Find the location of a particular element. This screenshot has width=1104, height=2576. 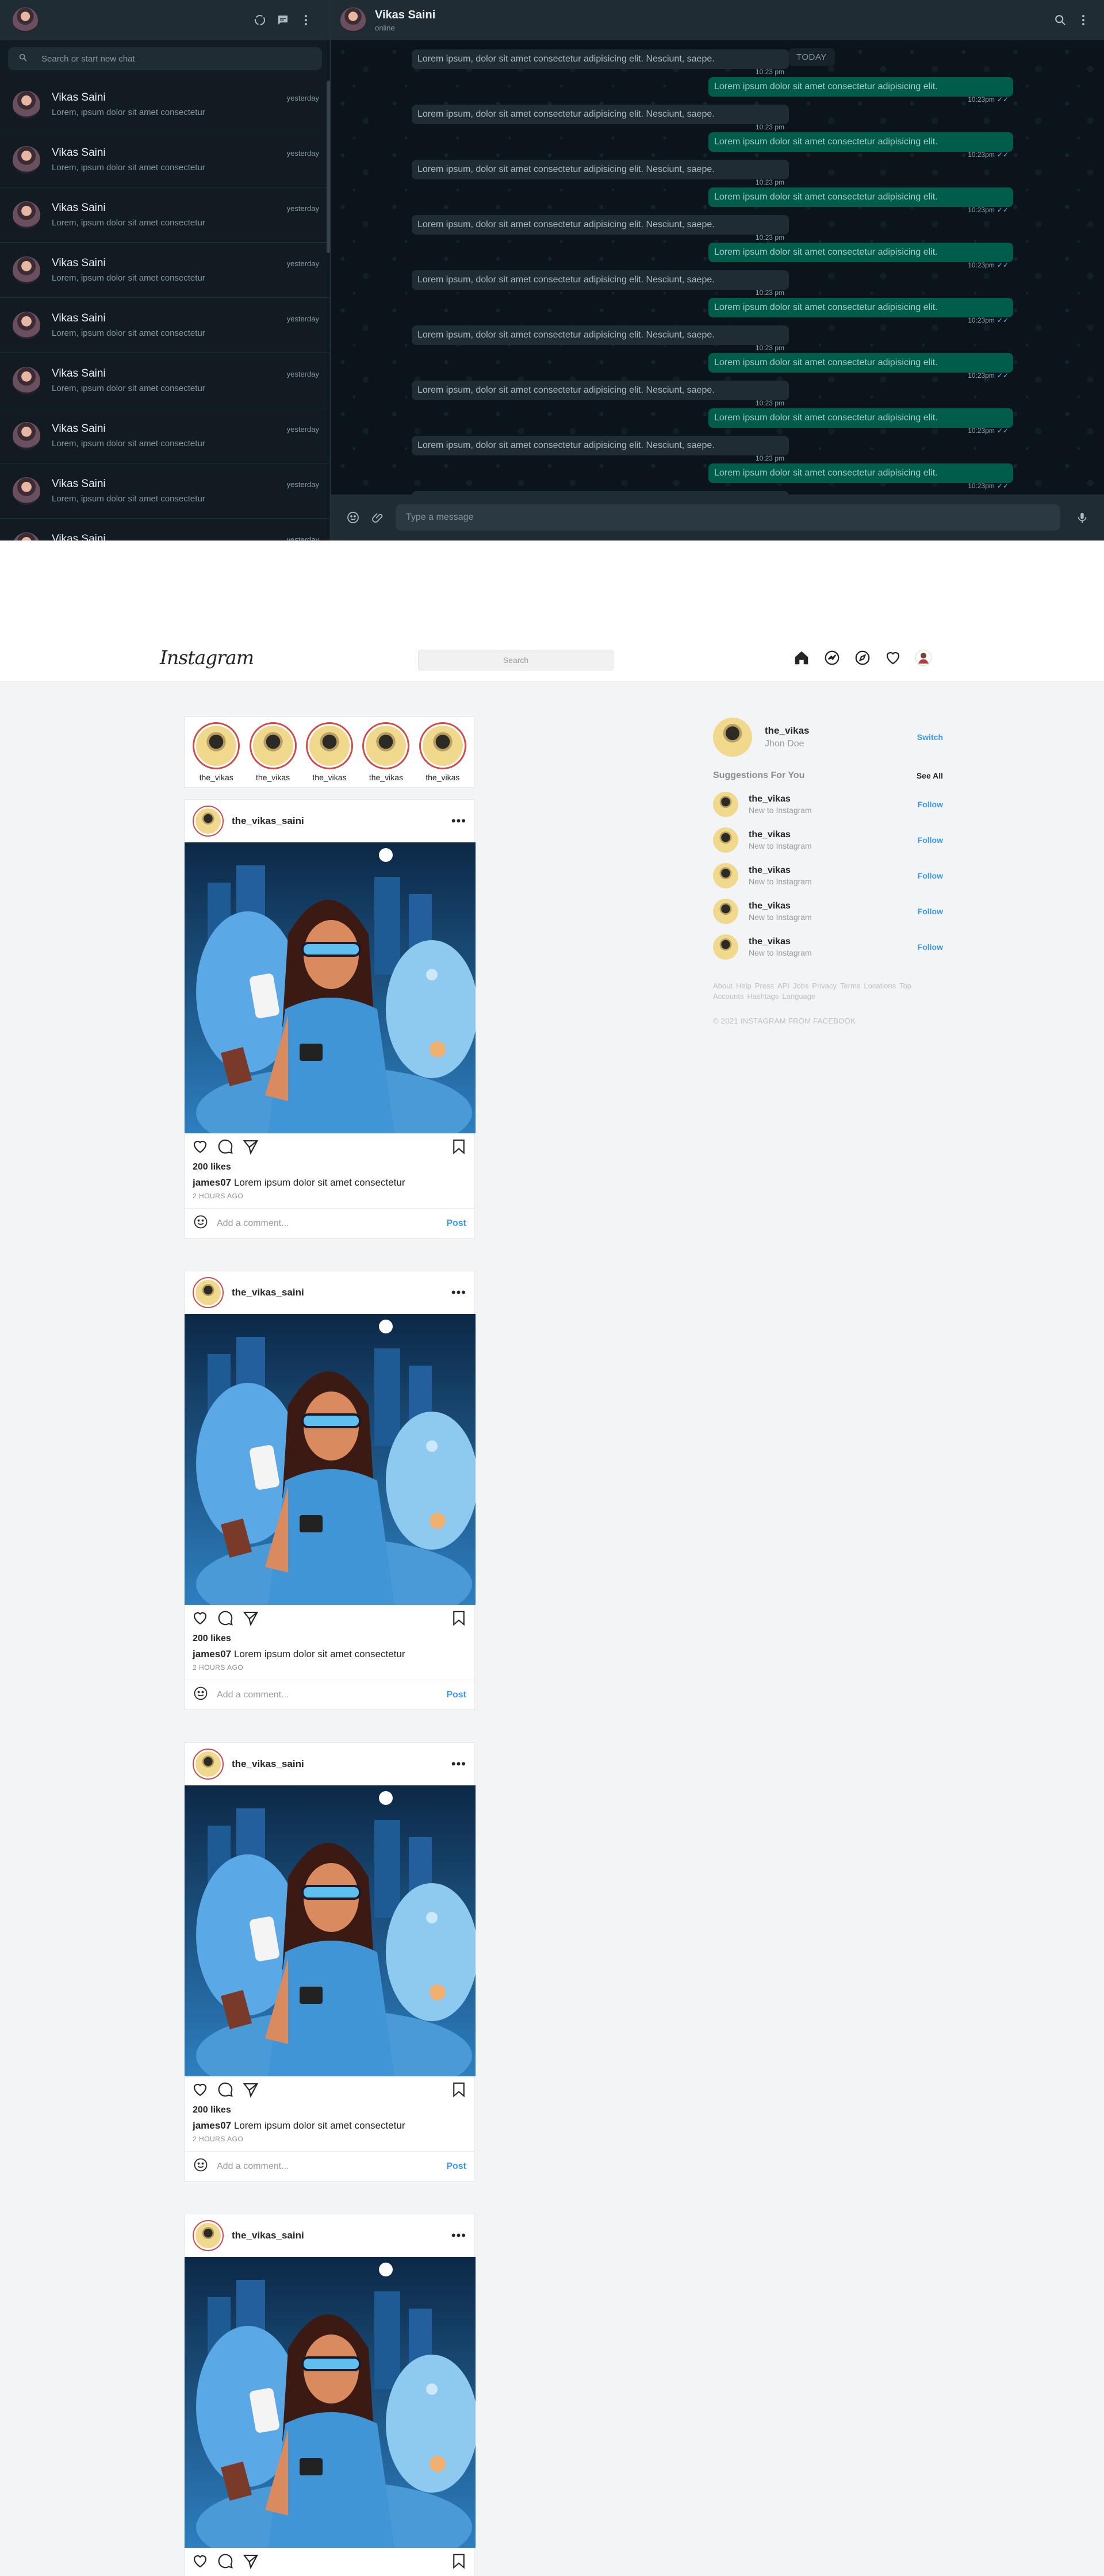

current-user-avatar is located at coordinates (732, 737).